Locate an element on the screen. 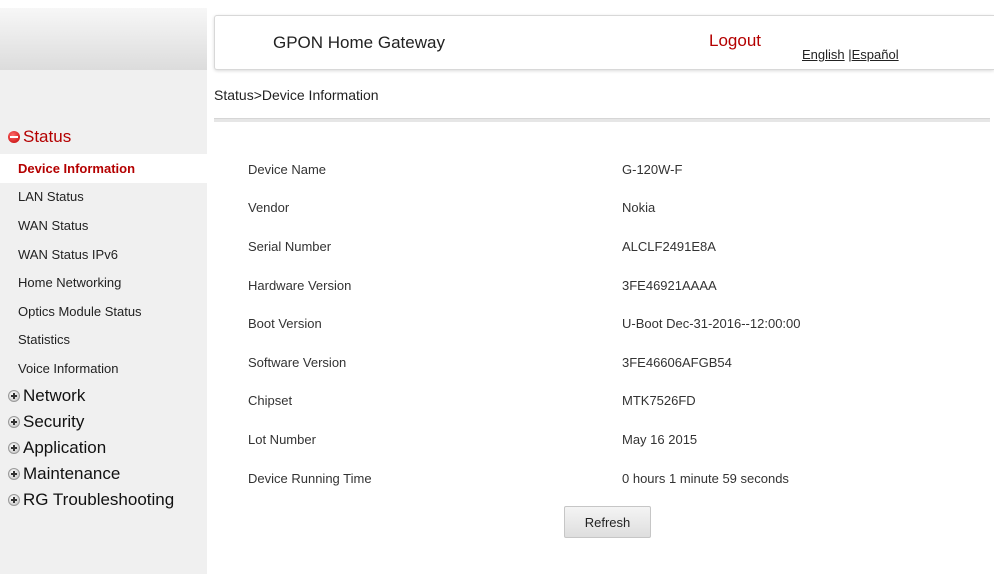  info-label: Software Version is located at coordinates (297, 362).